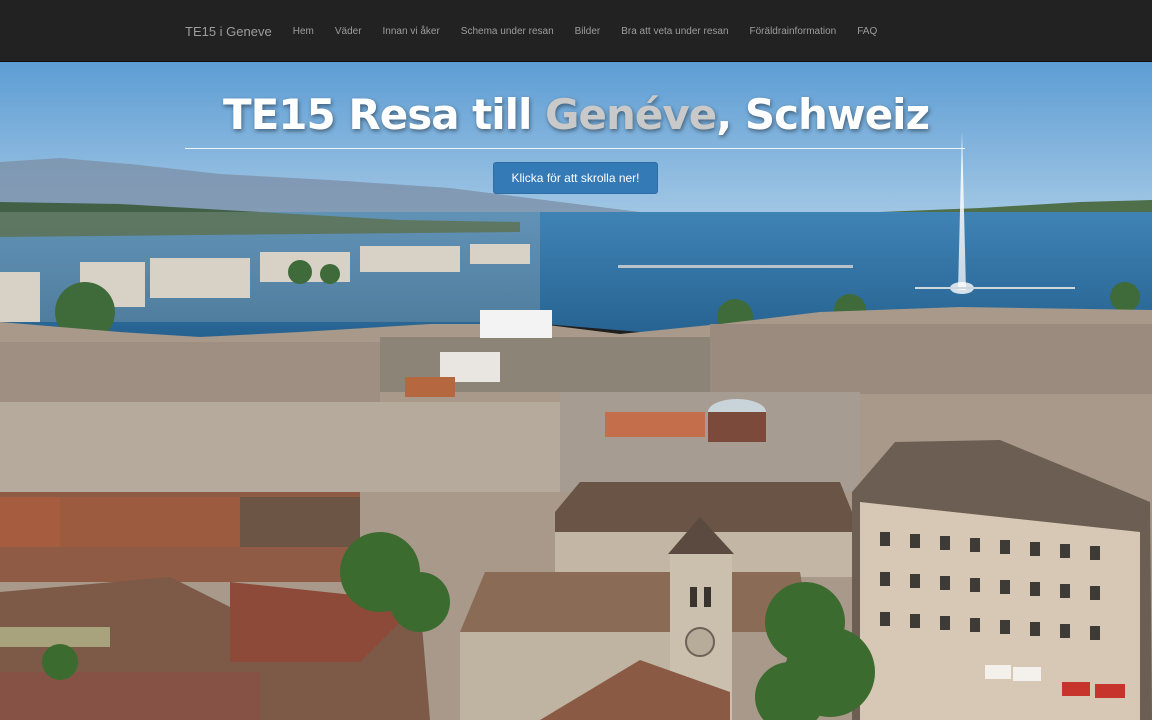  What do you see at coordinates (348, 31) in the screenshot?
I see `nav-link-vader: Väder` at bounding box center [348, 31].